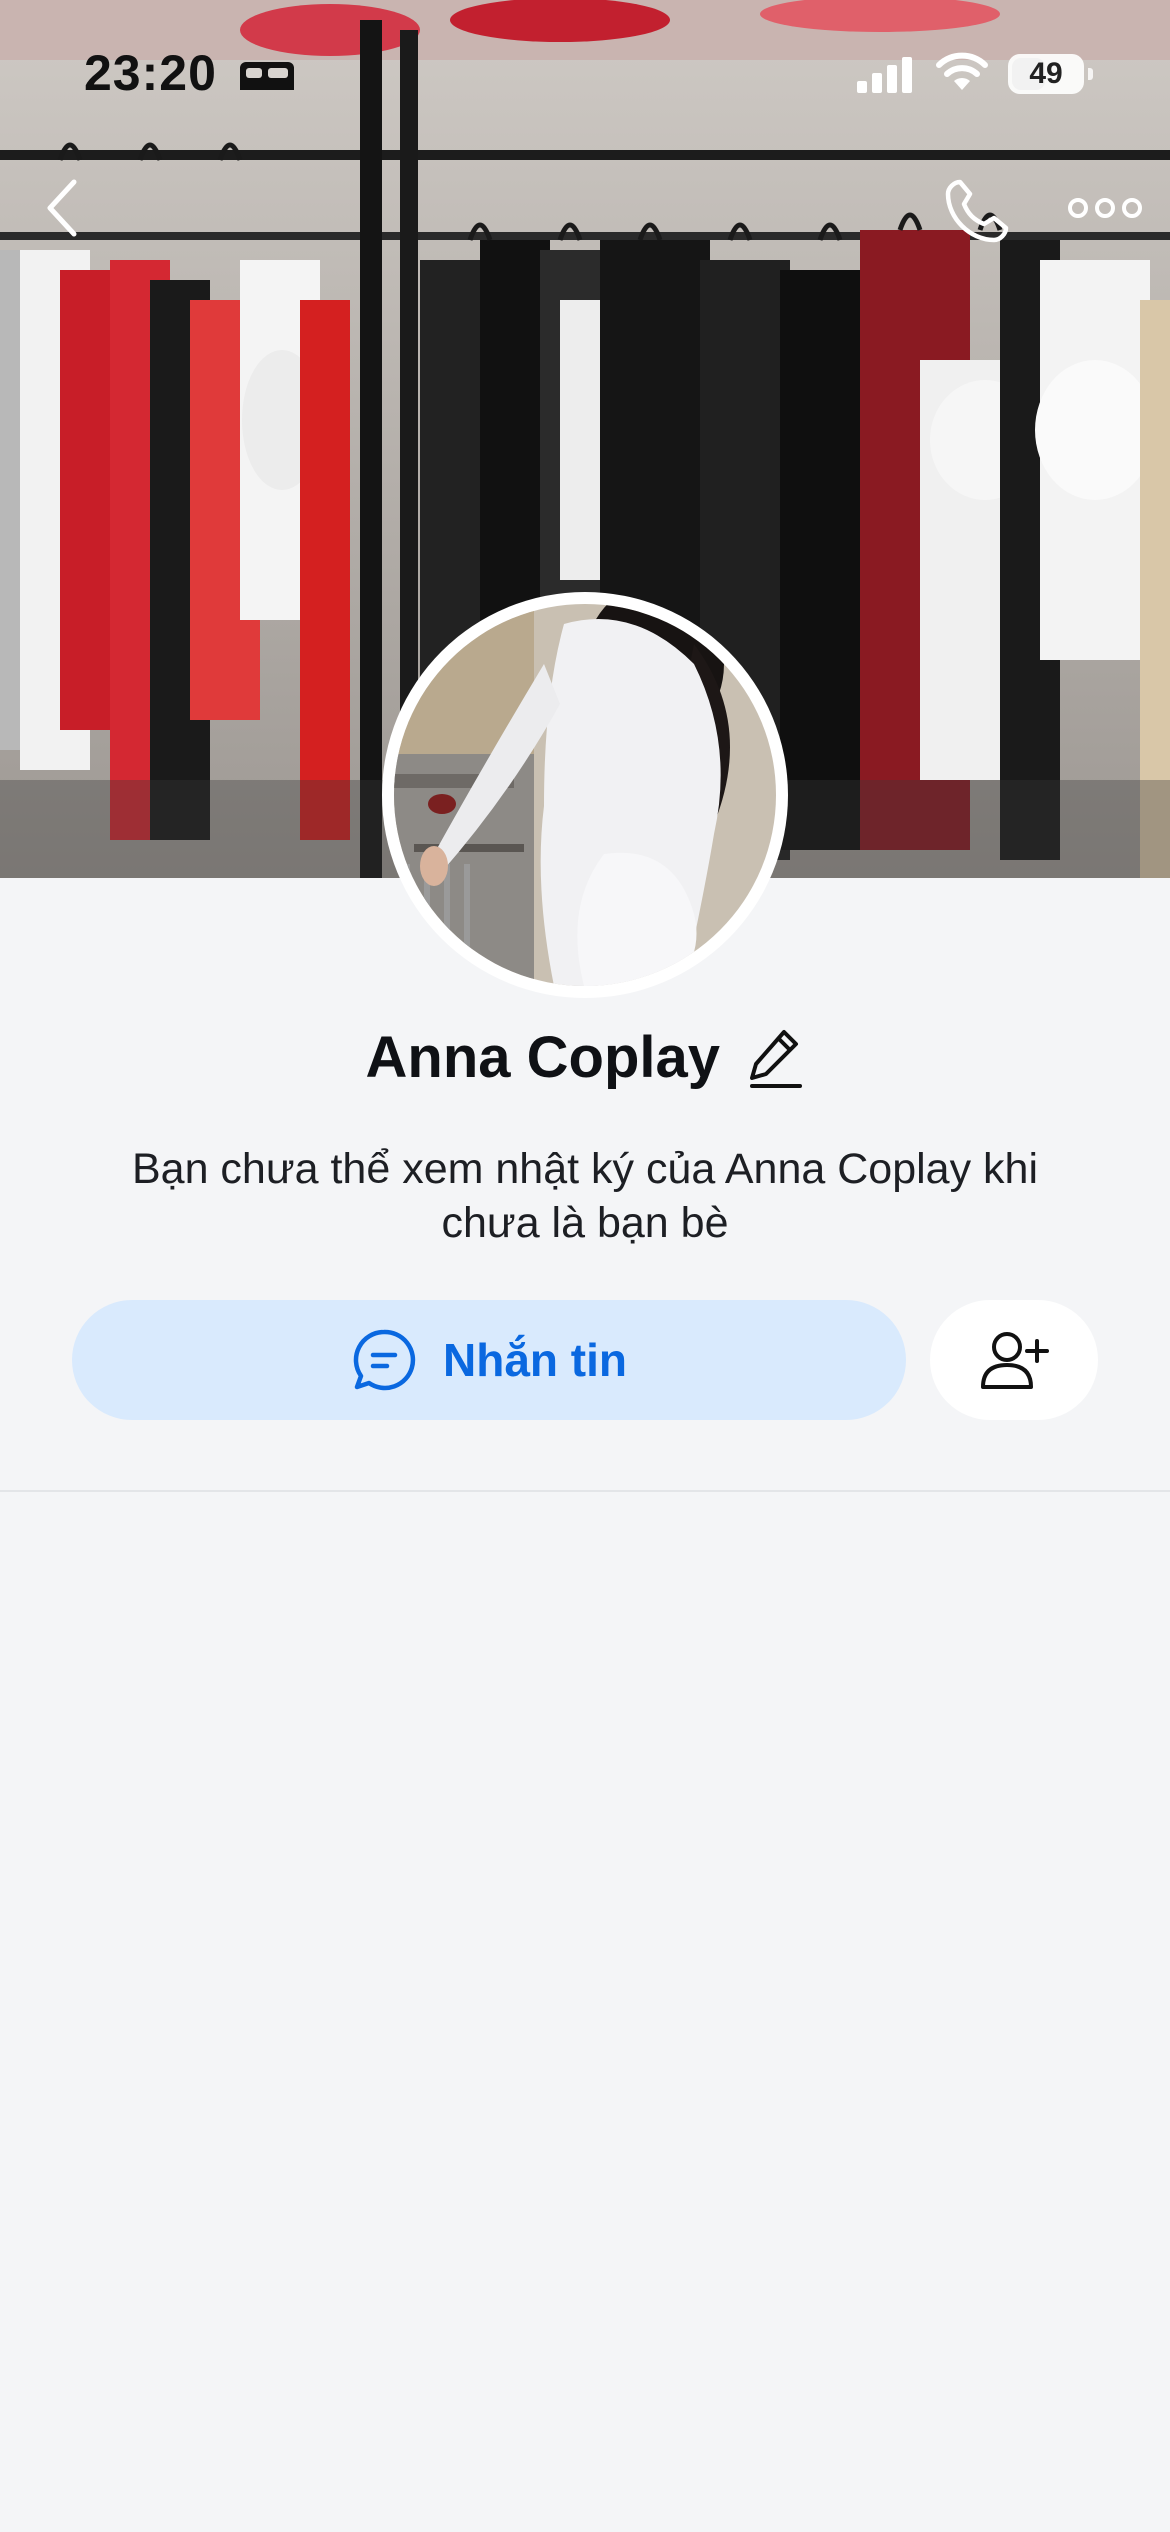 The height and width of the screenshot is (2532, 1170). I want to click on avatar-image, so click(585, 795).